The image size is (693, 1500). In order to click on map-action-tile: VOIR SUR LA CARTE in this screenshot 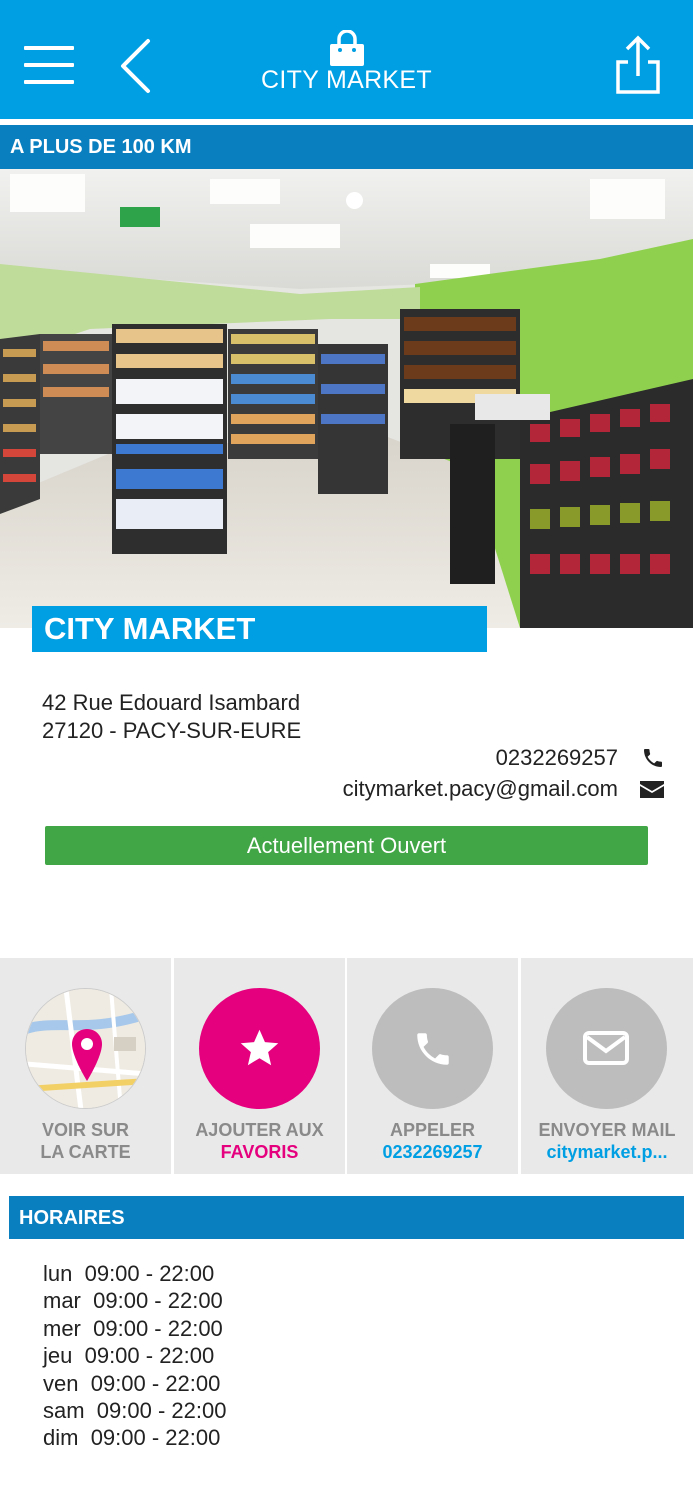, I will do `click(85, 1066)`.